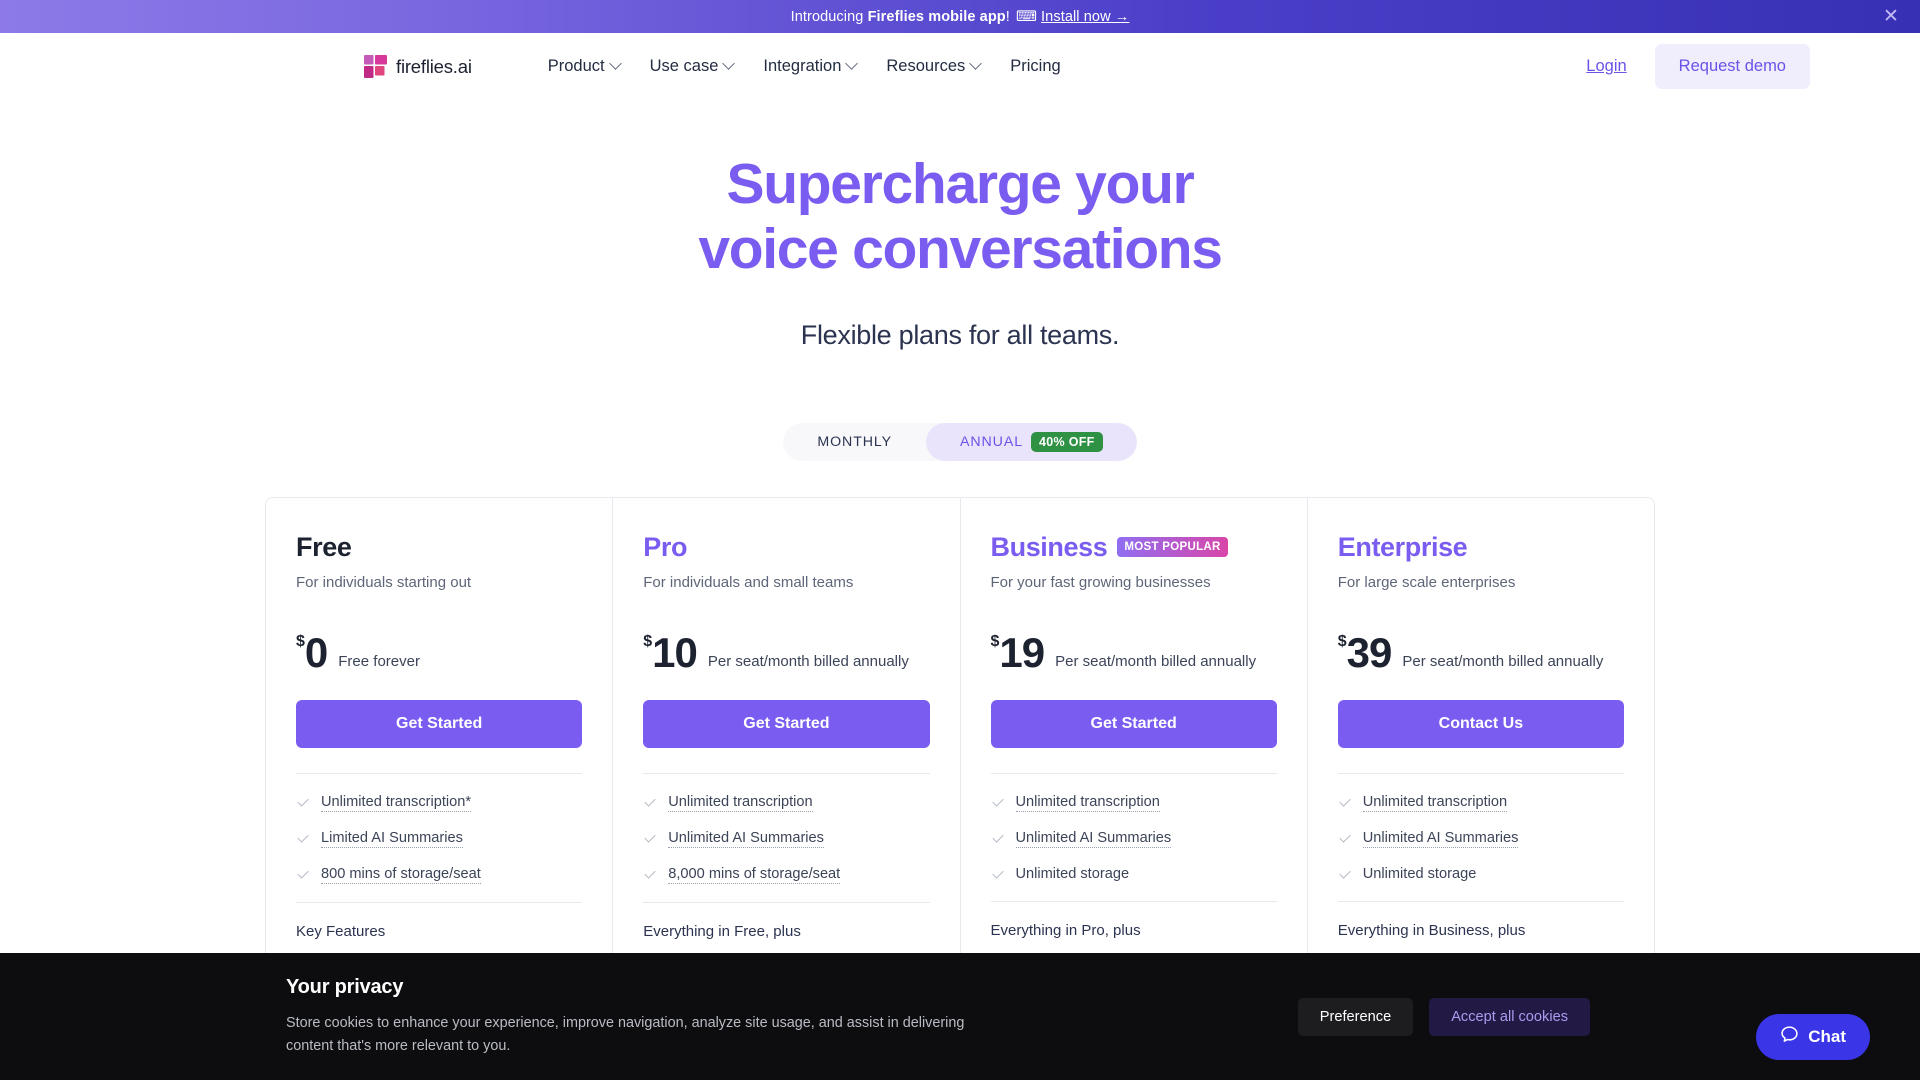  What do you see at coordinates (1509, 1016) in the screenshot?
I see `cookie-accept-all-button: Accept all cookies` at bounding box center [1509, 1016].